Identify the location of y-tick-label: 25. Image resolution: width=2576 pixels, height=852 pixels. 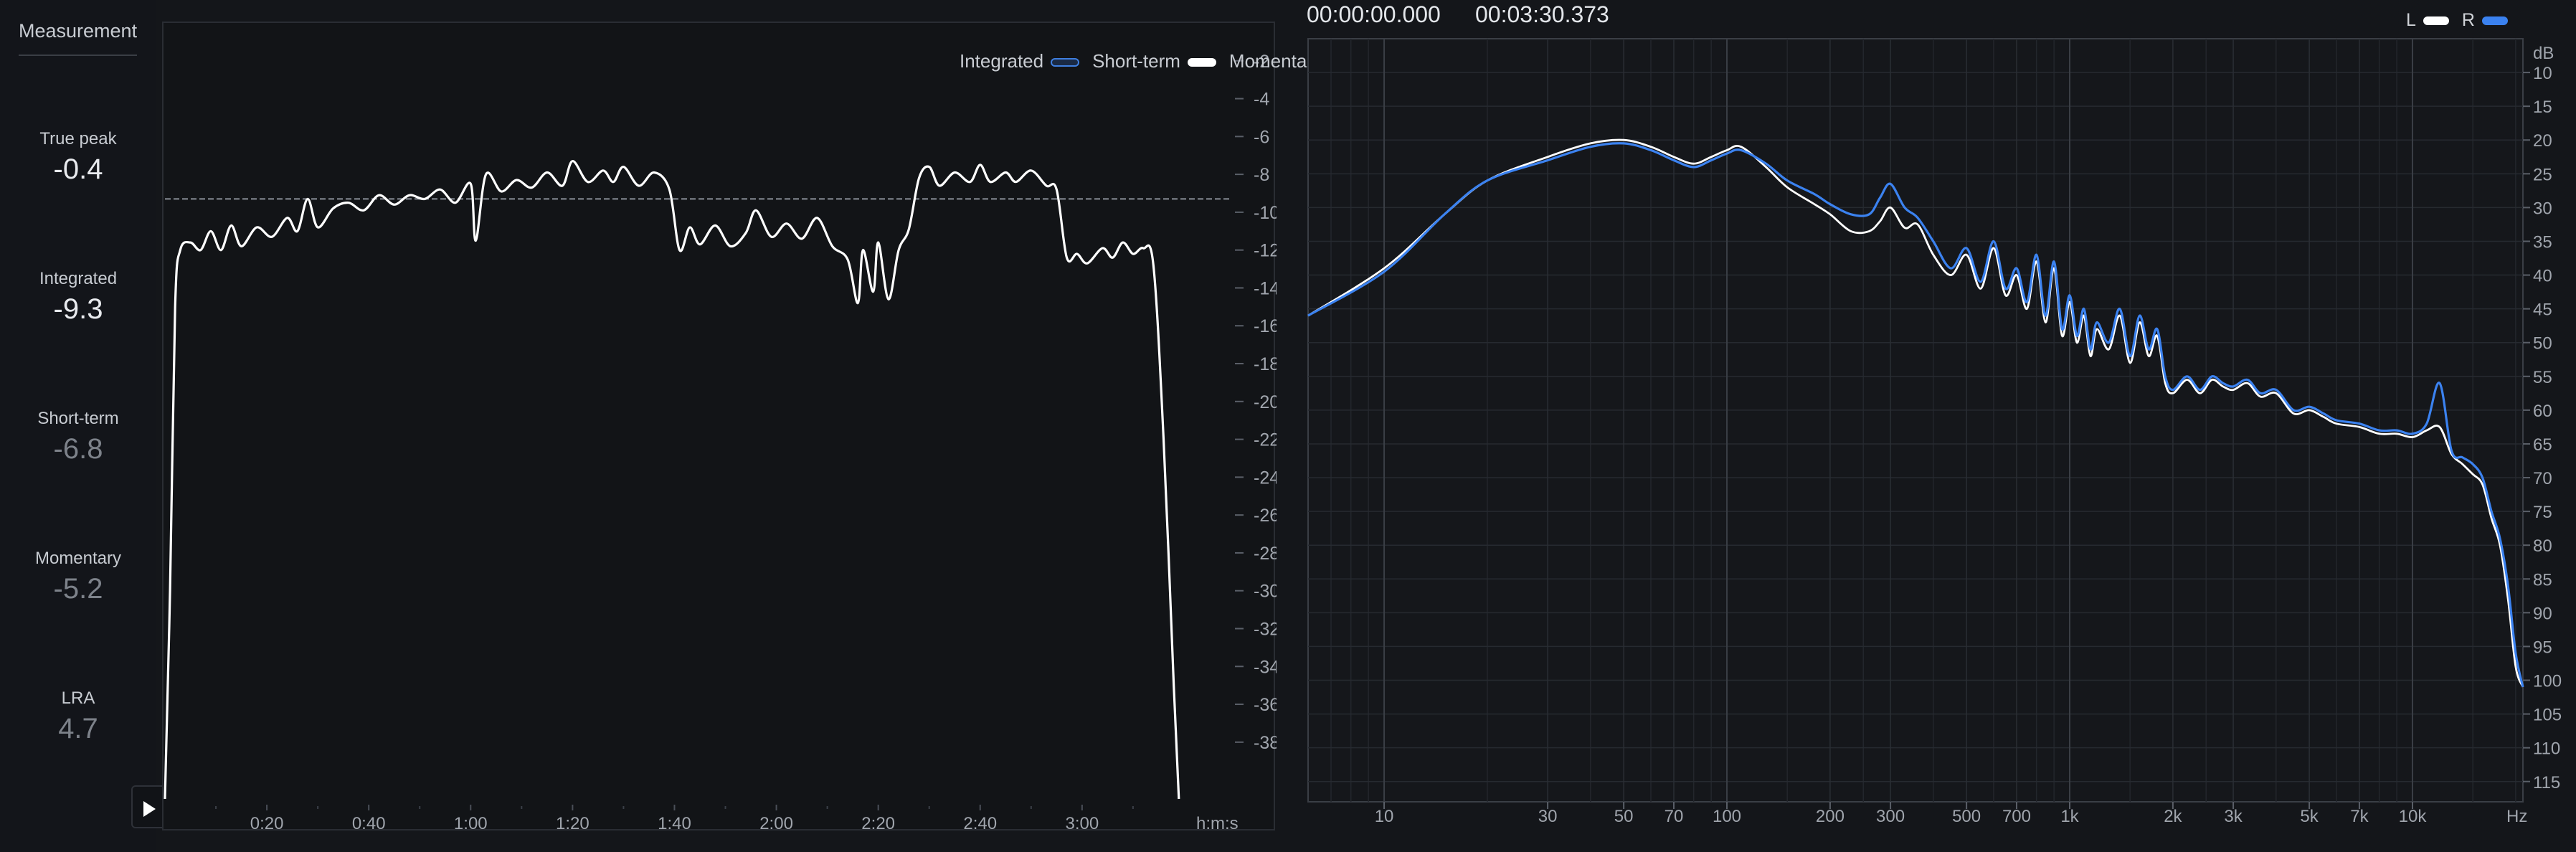
(2542, 174).